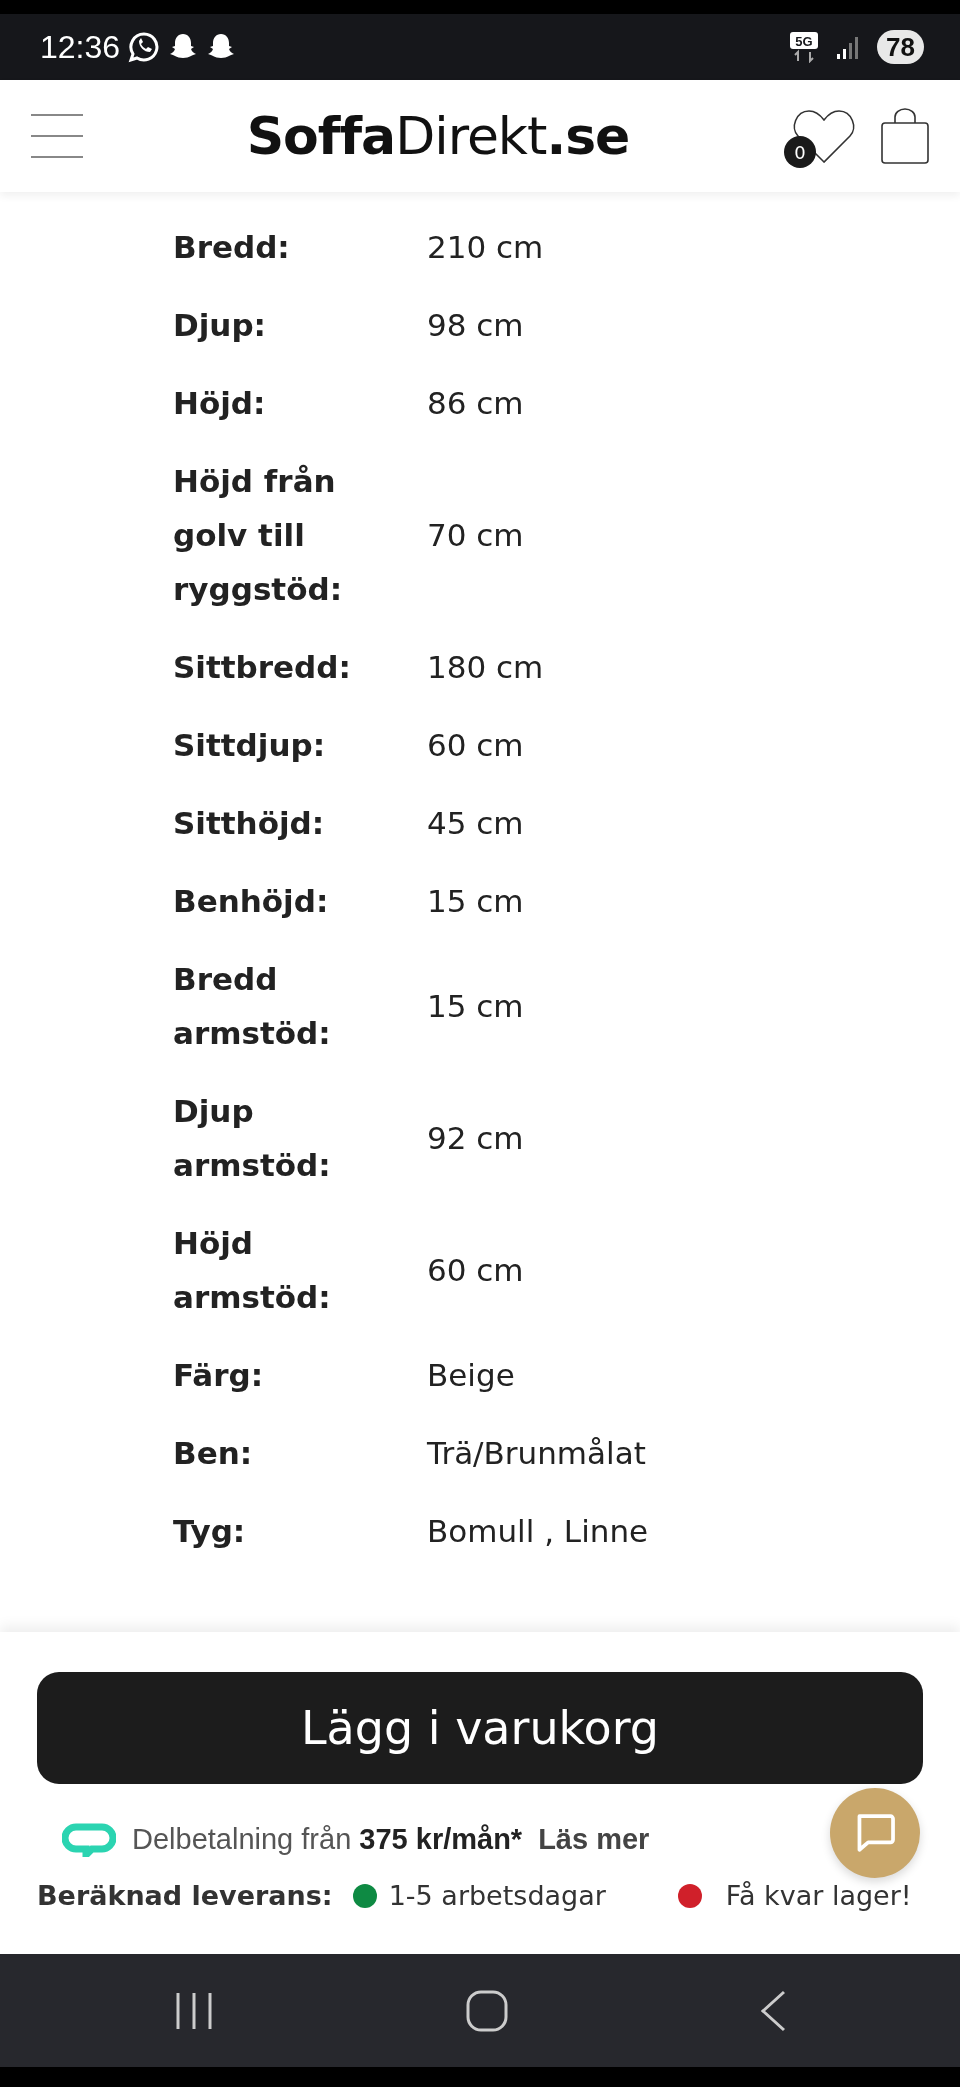  Describe the element at coordinates (327, 1839) in the screenshot. I see `installment-text: Delbetalning från 375 kr/mån*` at that location.